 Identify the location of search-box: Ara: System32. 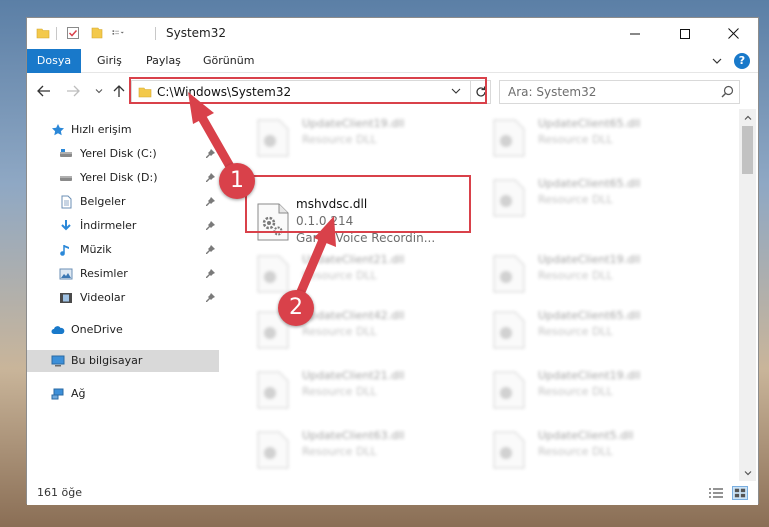
(619, 92).